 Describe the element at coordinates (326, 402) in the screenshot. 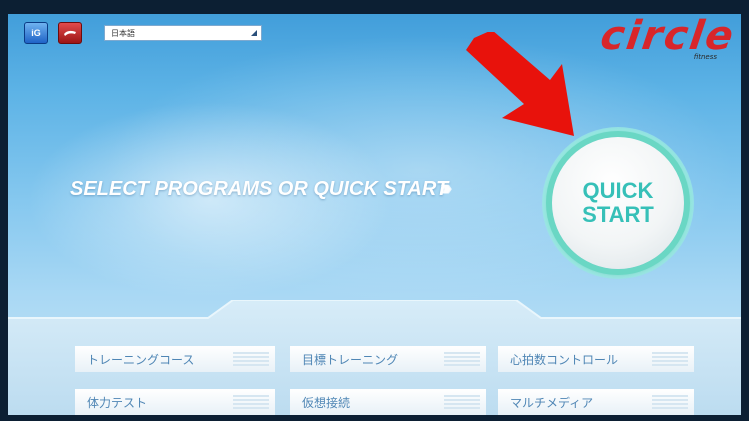

I see `program-label: 仮想接続` at that location.